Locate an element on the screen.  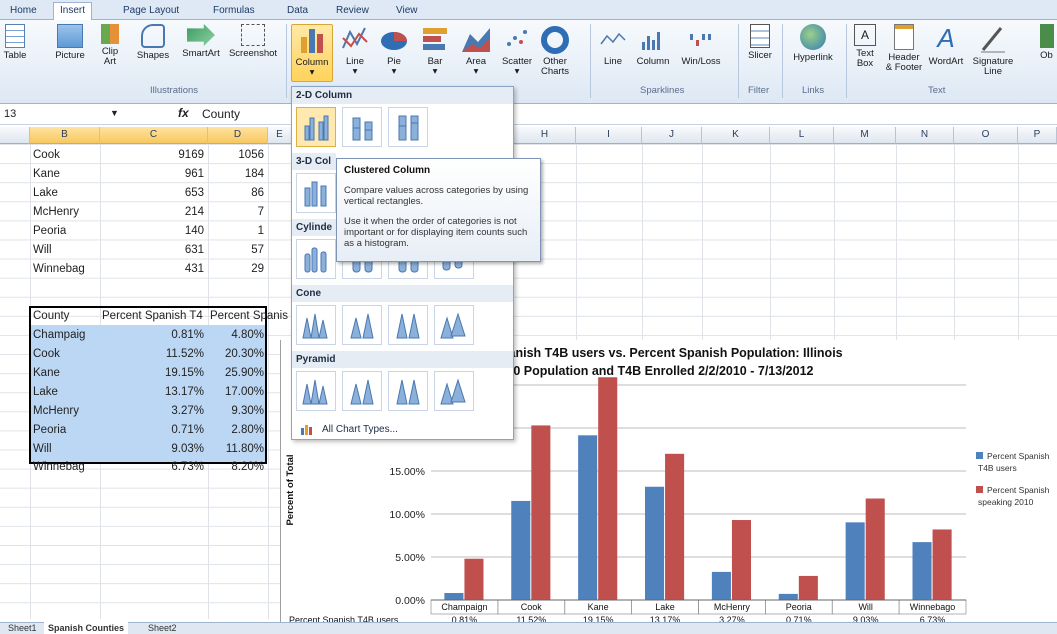
tab-insert: Insert is located at coordinates (73, 11).